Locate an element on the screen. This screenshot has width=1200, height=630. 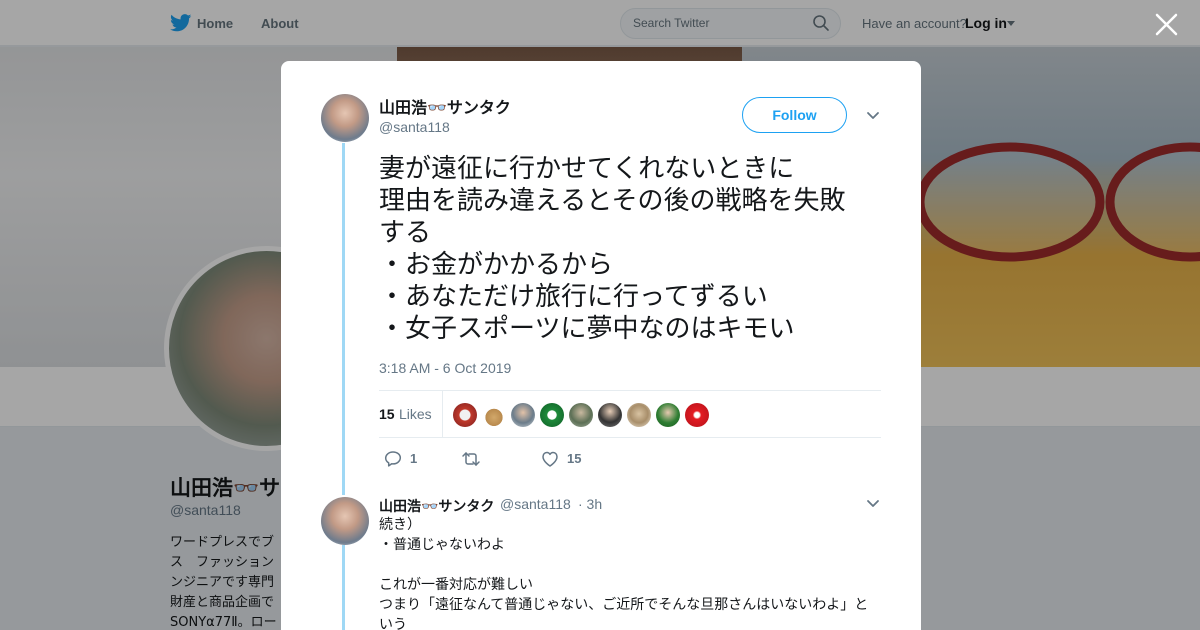
likes-label: Likes is located at coordinates (415, 414).